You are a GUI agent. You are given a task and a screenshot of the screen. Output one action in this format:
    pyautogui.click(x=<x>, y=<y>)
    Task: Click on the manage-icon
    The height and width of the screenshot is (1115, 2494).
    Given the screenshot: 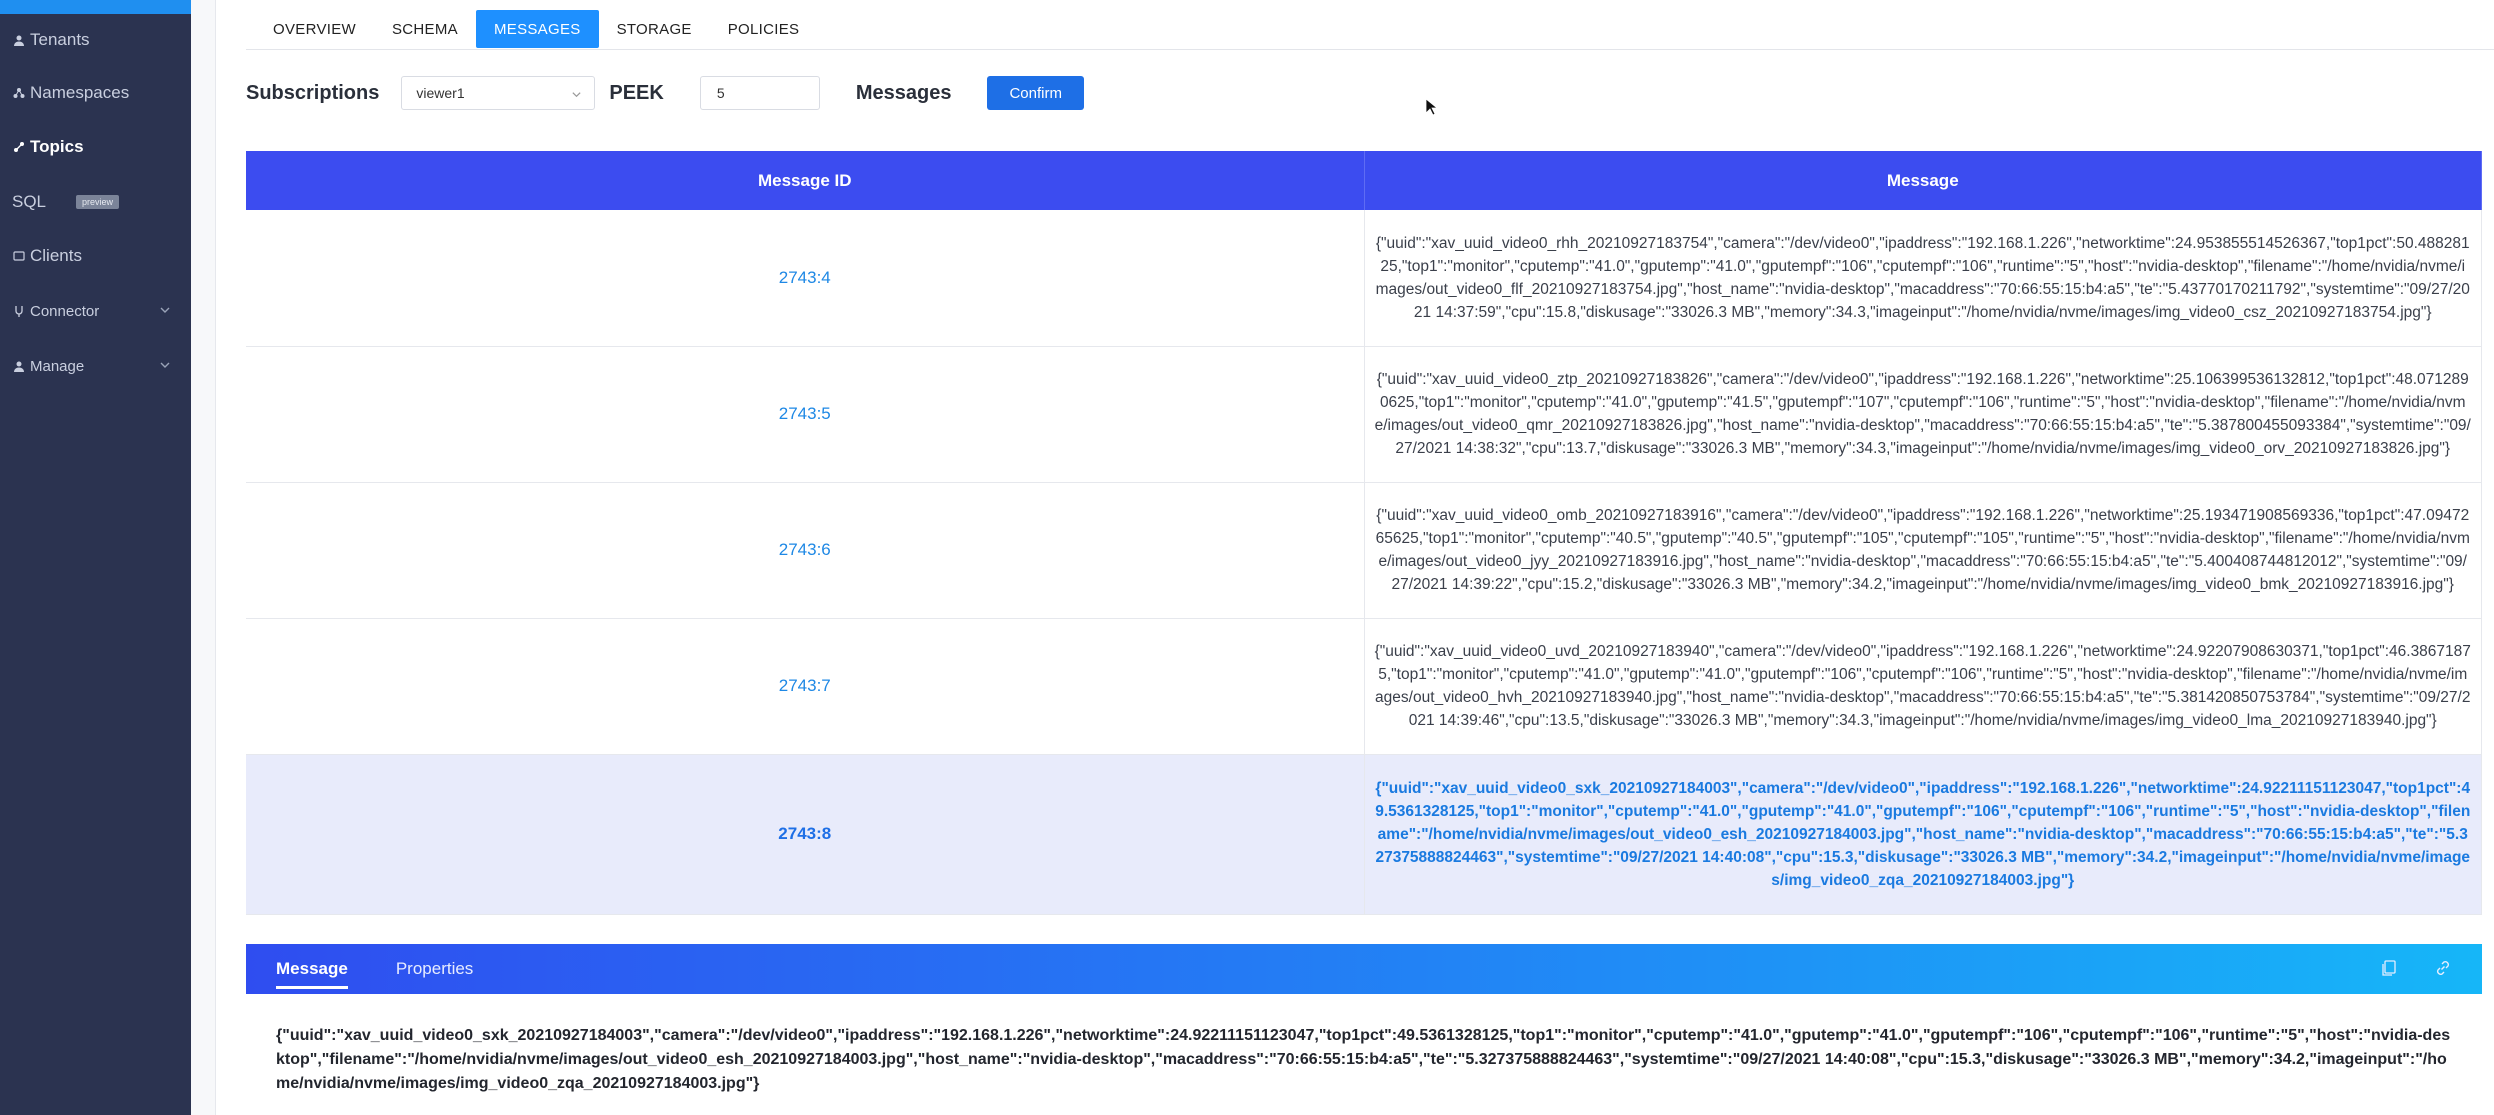 What is the action you would take?
    pyautogui.click(x=19, y=366)
    